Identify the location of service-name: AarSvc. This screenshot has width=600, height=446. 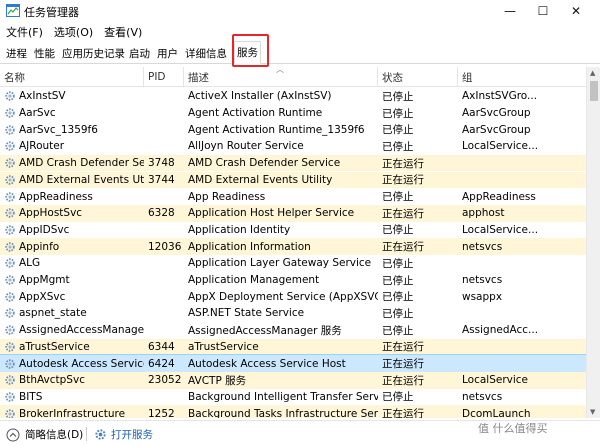
(37, 113).